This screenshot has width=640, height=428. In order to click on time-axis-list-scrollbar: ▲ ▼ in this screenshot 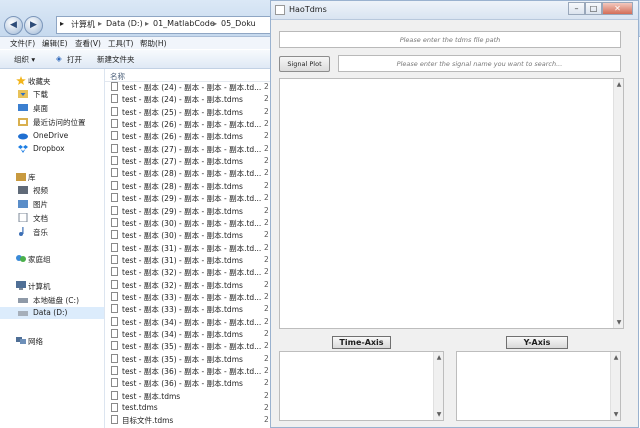, I will do `click(438, 386)`.